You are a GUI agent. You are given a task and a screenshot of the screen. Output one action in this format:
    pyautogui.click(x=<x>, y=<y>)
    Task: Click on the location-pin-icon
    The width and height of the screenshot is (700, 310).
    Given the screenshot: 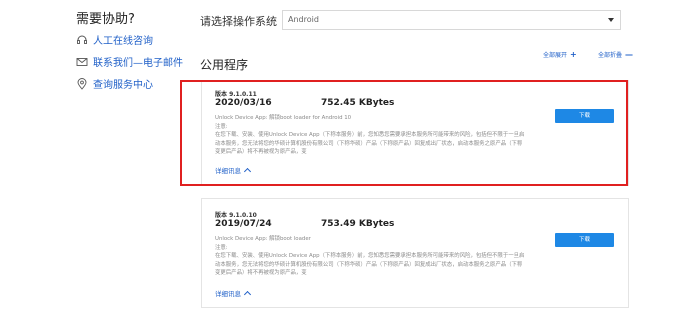 What is the action you would take?
    pyautogui.click(x=82, y=83)
    